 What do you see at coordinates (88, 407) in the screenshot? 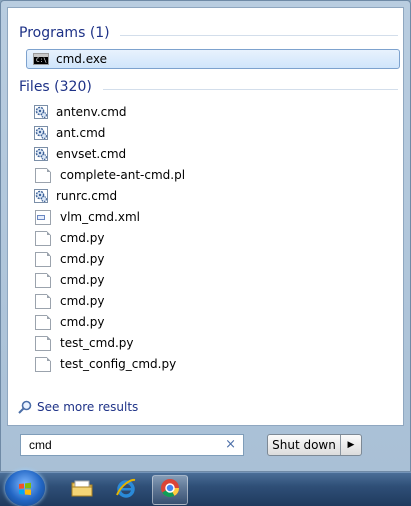
I see `see-more-label: See more results` at bounding box center [88, 407].